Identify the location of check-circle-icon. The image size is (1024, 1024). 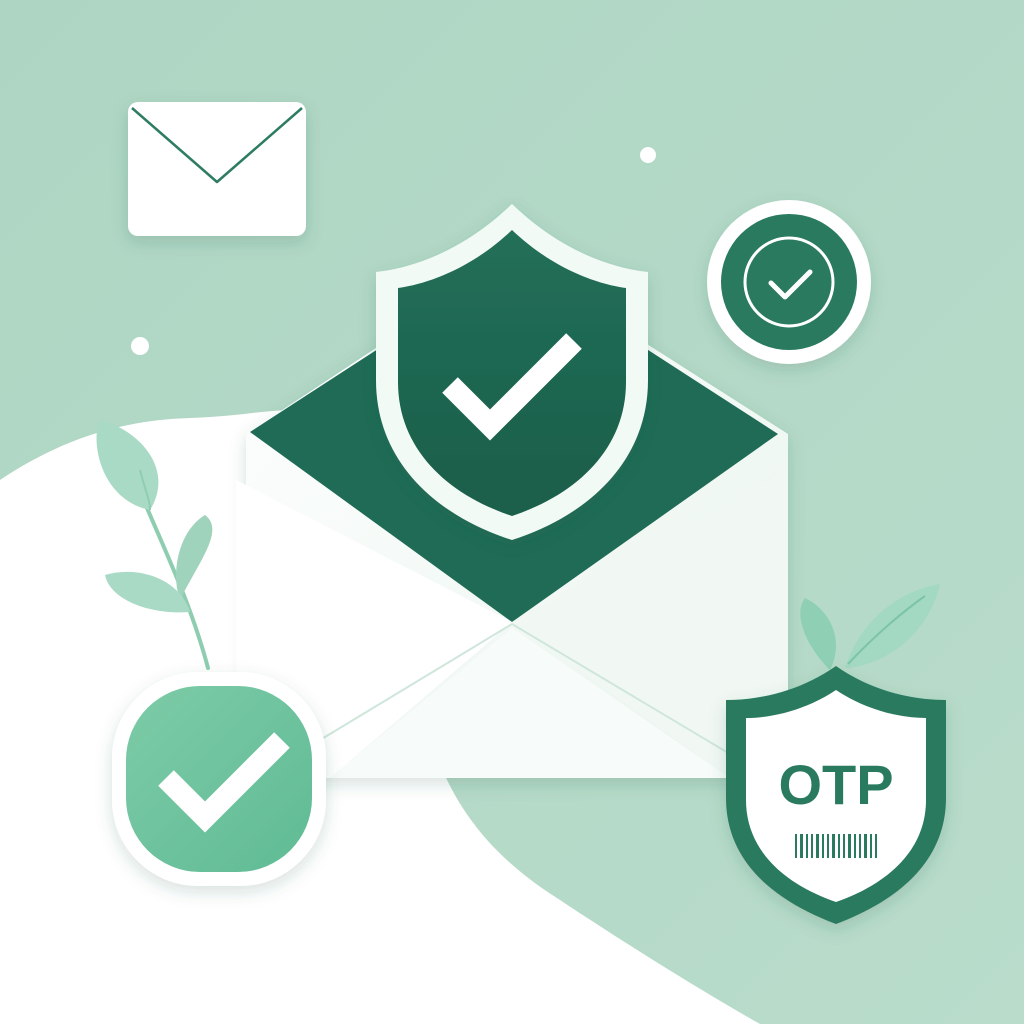
(789, 282).